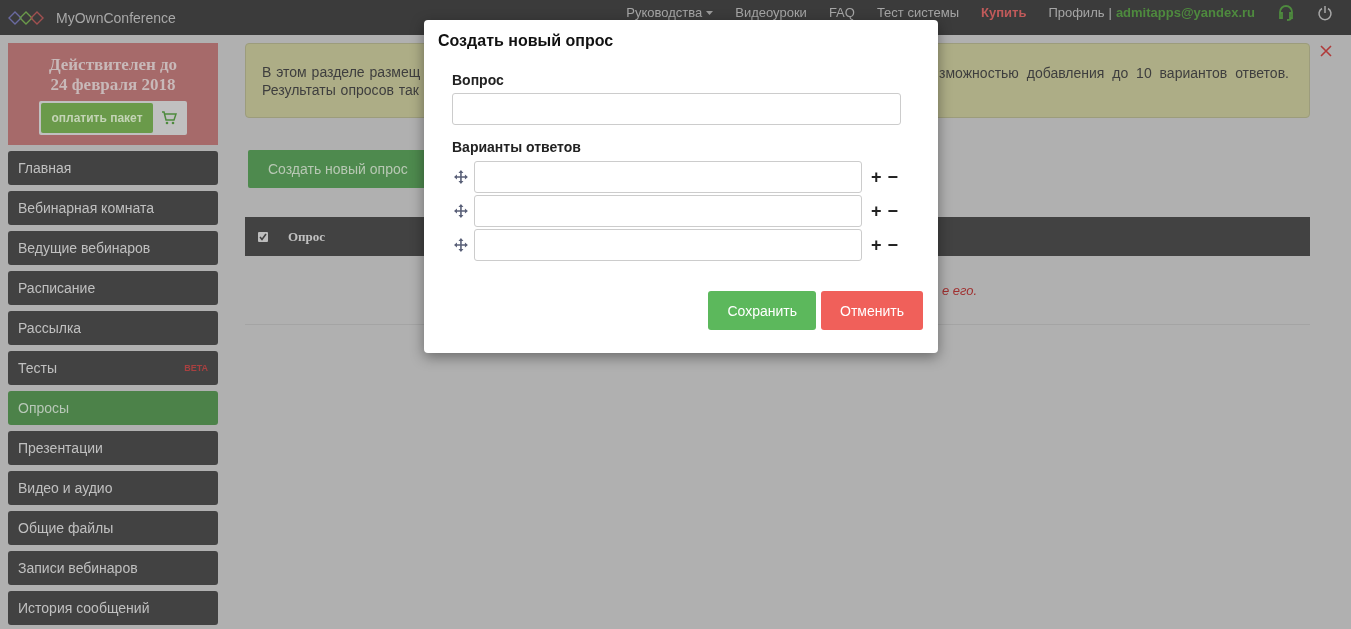  What do you see at coordinates (113, 368) in the screenshot?
I see `sidebar-item: Тесты BETA` at bounding box center [113, 368].